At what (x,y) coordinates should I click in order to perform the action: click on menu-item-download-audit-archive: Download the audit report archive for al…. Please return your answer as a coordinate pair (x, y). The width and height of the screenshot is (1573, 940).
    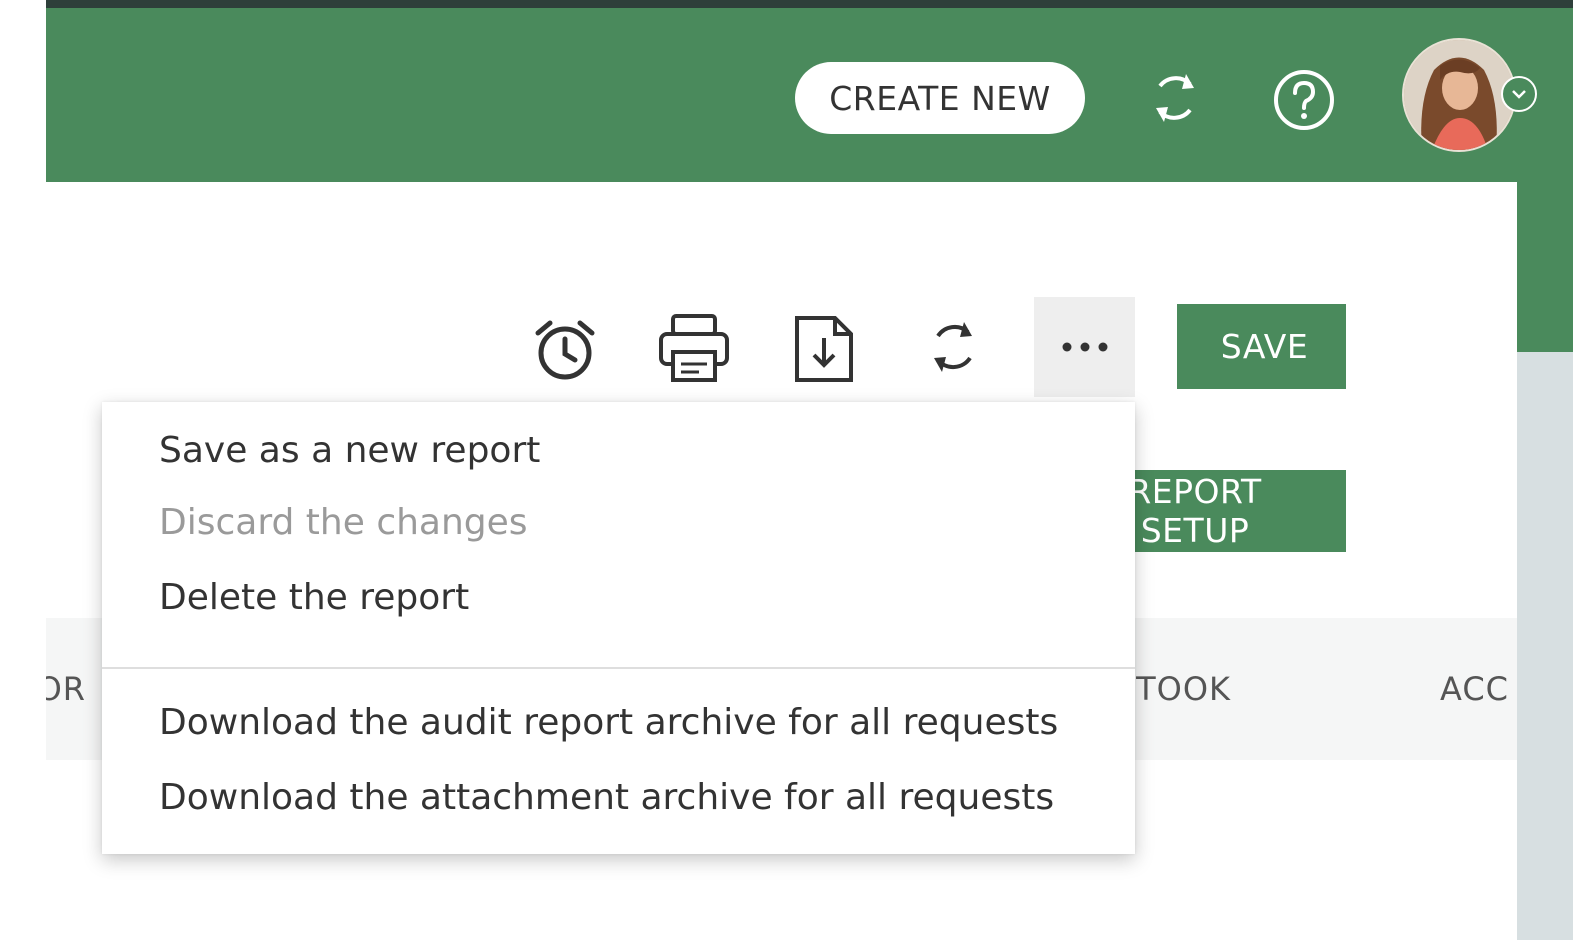
    Looking at the image, I should click on (608, 722).